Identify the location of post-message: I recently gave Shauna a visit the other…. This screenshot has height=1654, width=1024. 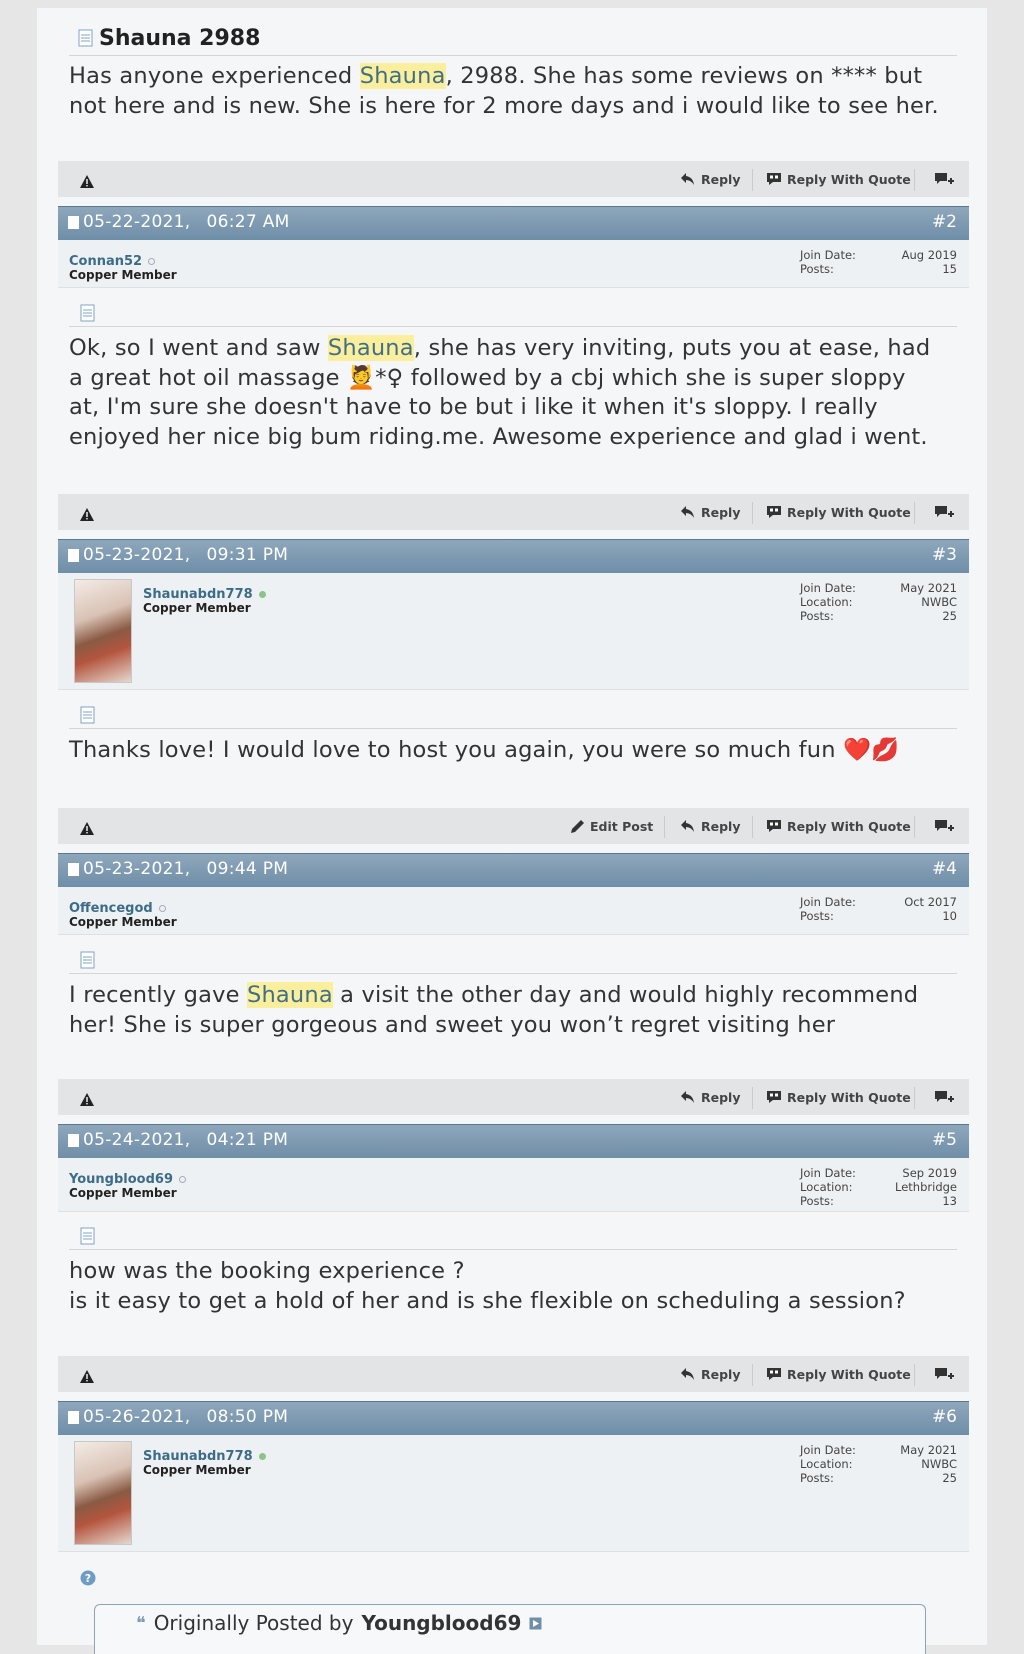
(494, 1010).